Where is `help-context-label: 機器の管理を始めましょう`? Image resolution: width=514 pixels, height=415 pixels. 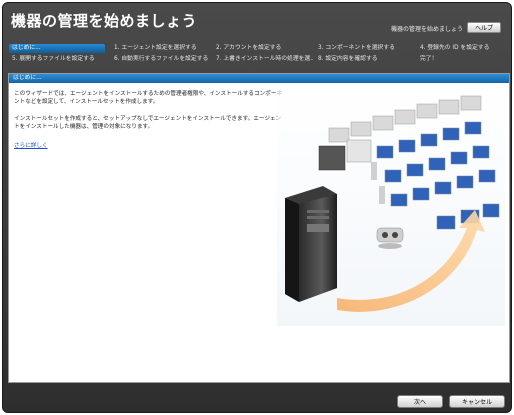 help-context-label: 機器の管理を始めましょう is located at coordinates (426, 29).